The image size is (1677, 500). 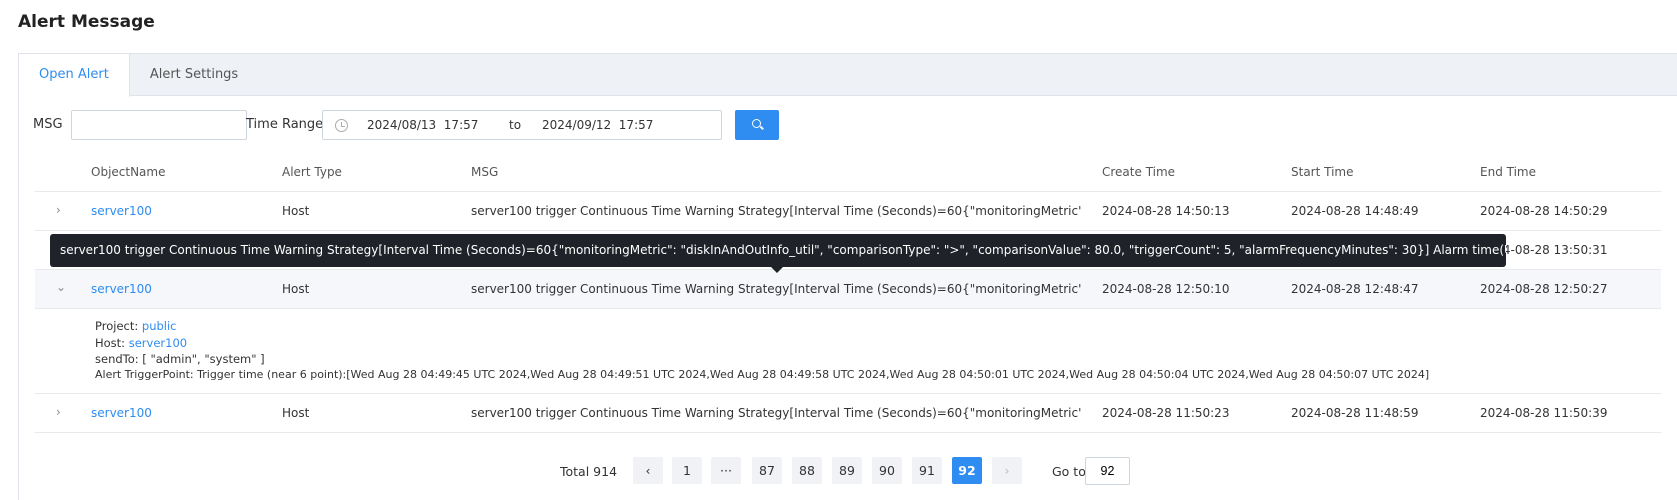 I want to click on page-88: 88, so click(x=807, y=470).